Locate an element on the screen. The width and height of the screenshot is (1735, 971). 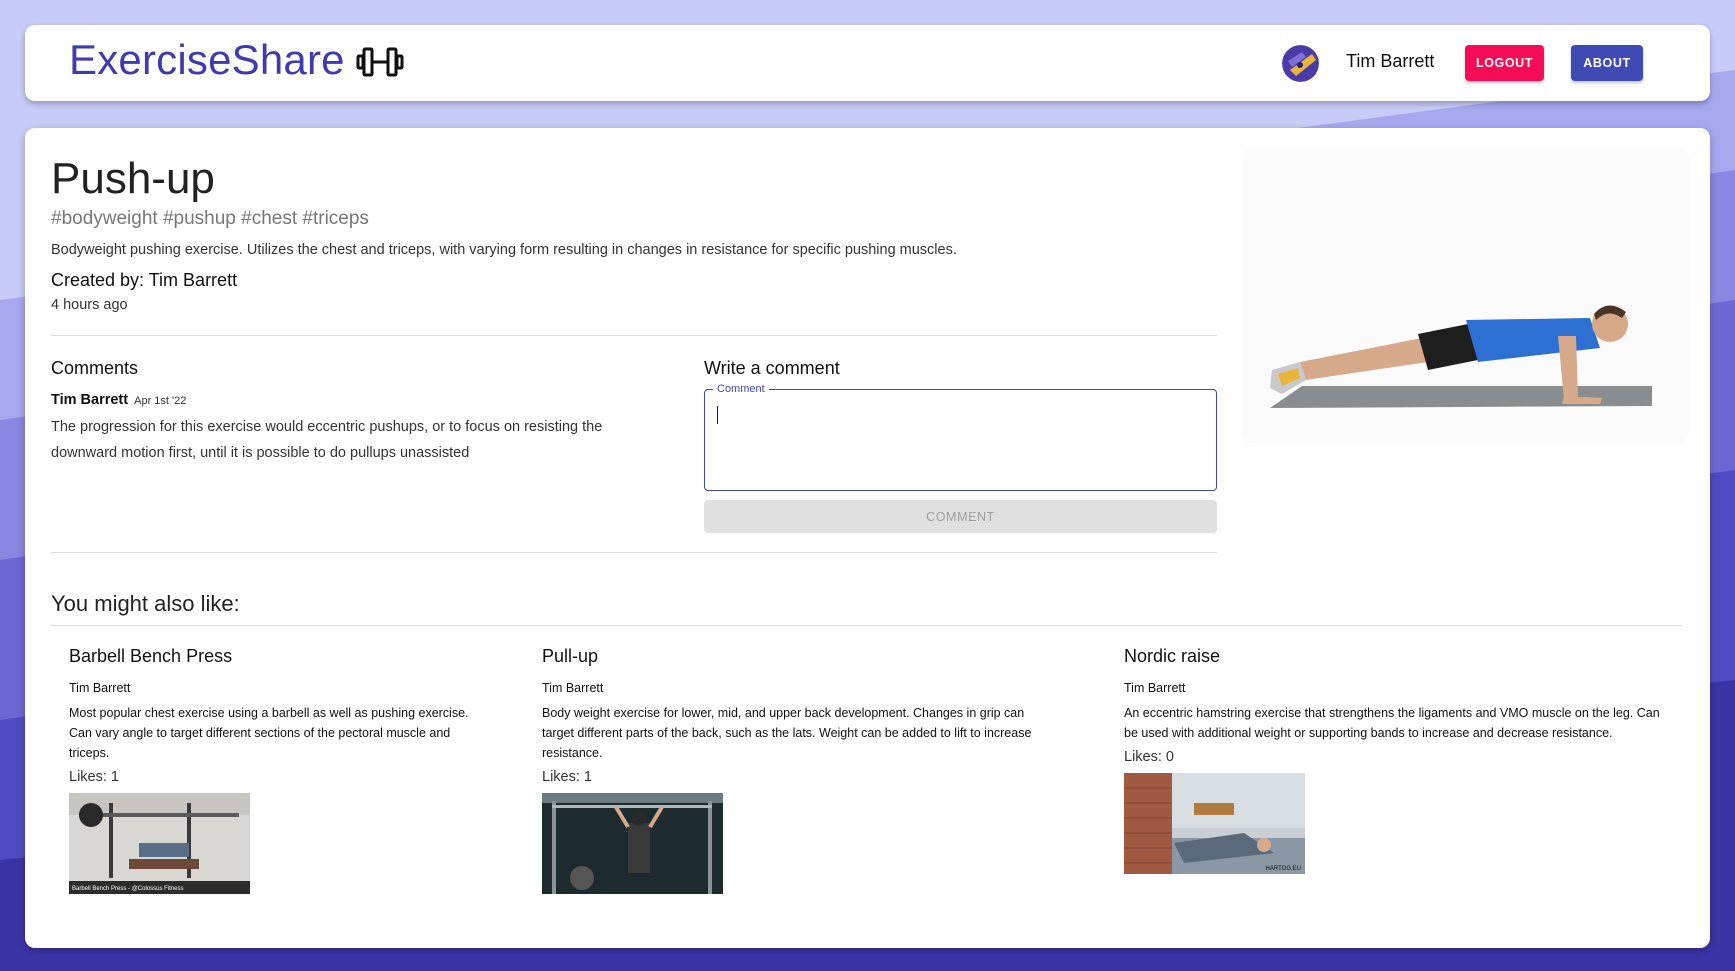
exercise-author: Created by: Tim Barrett is located at coordinates (144, 280).